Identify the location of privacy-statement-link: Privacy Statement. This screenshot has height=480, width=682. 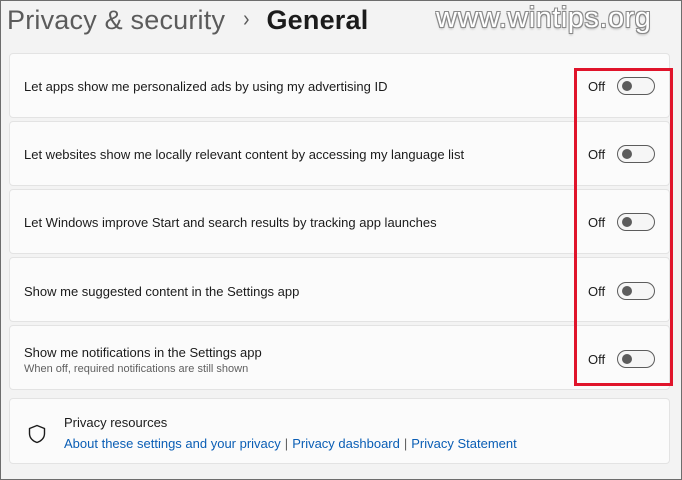
(464, 443).